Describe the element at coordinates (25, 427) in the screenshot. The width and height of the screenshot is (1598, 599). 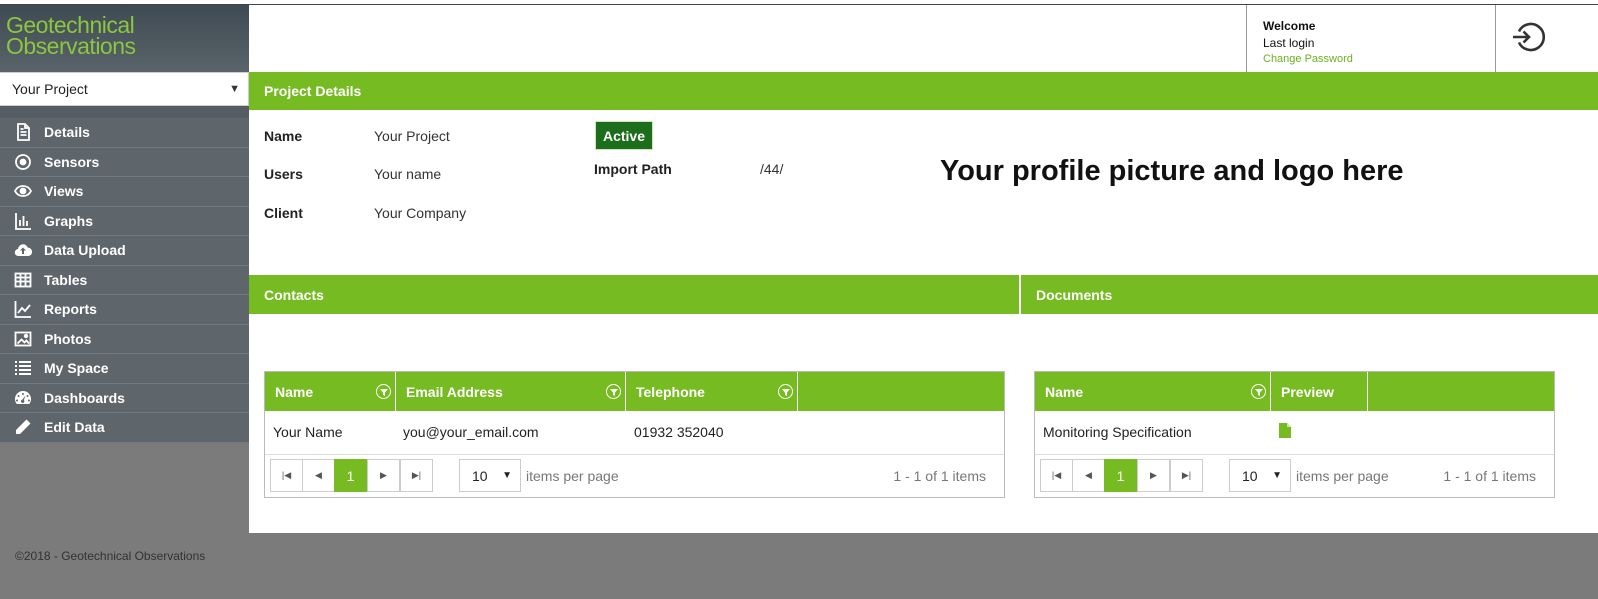
I see `pencil-icon` at that location.